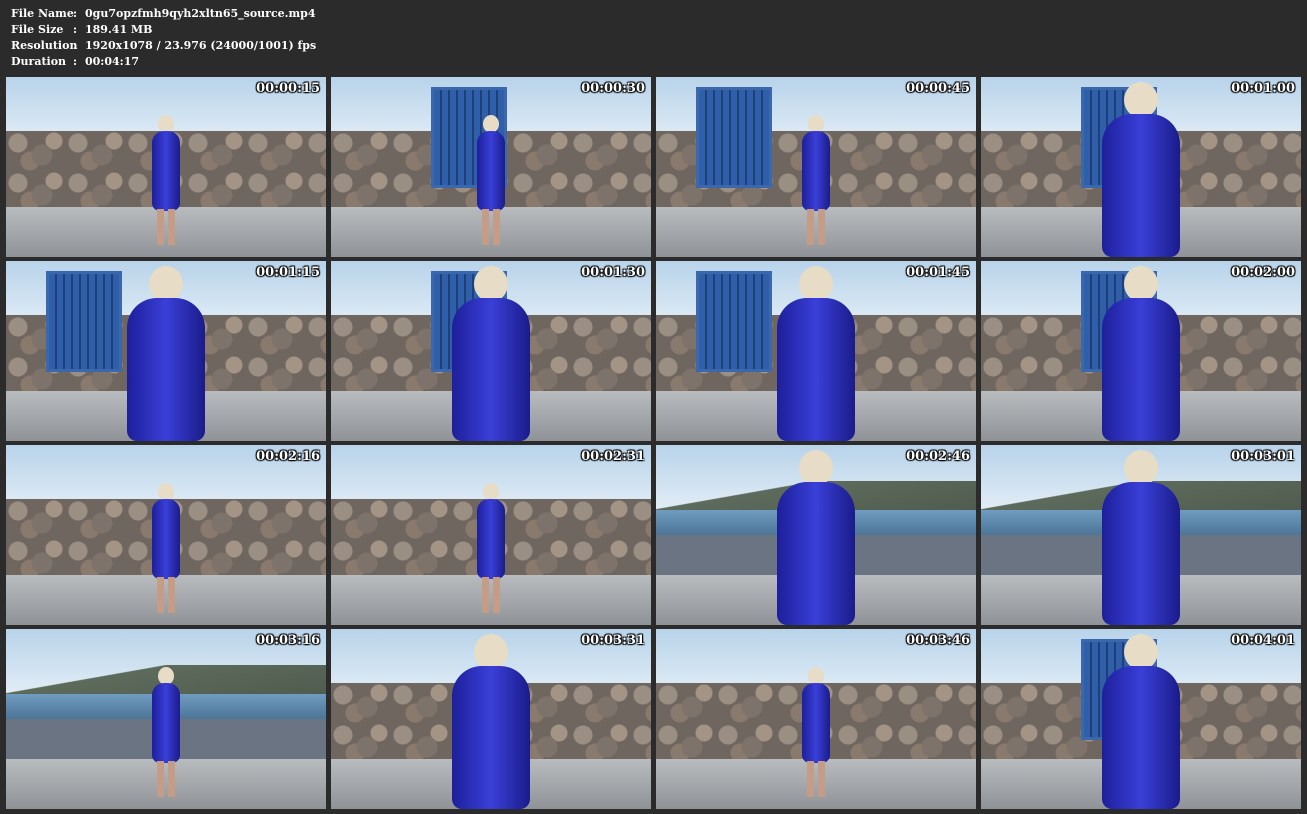  What do you see at coordinates (938, 88) in the screenshot?
I see `timestamp: 00:00:45` at bounding box center [938, 88].